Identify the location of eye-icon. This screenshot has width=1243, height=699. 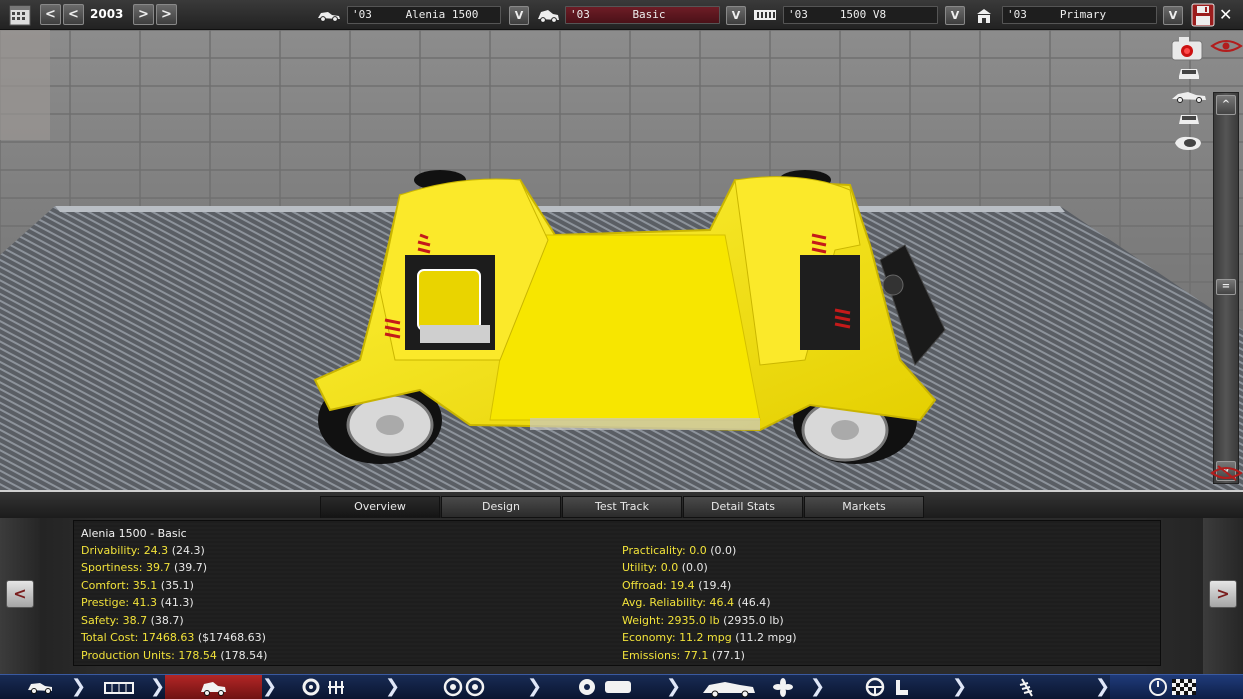
(1226, 47).